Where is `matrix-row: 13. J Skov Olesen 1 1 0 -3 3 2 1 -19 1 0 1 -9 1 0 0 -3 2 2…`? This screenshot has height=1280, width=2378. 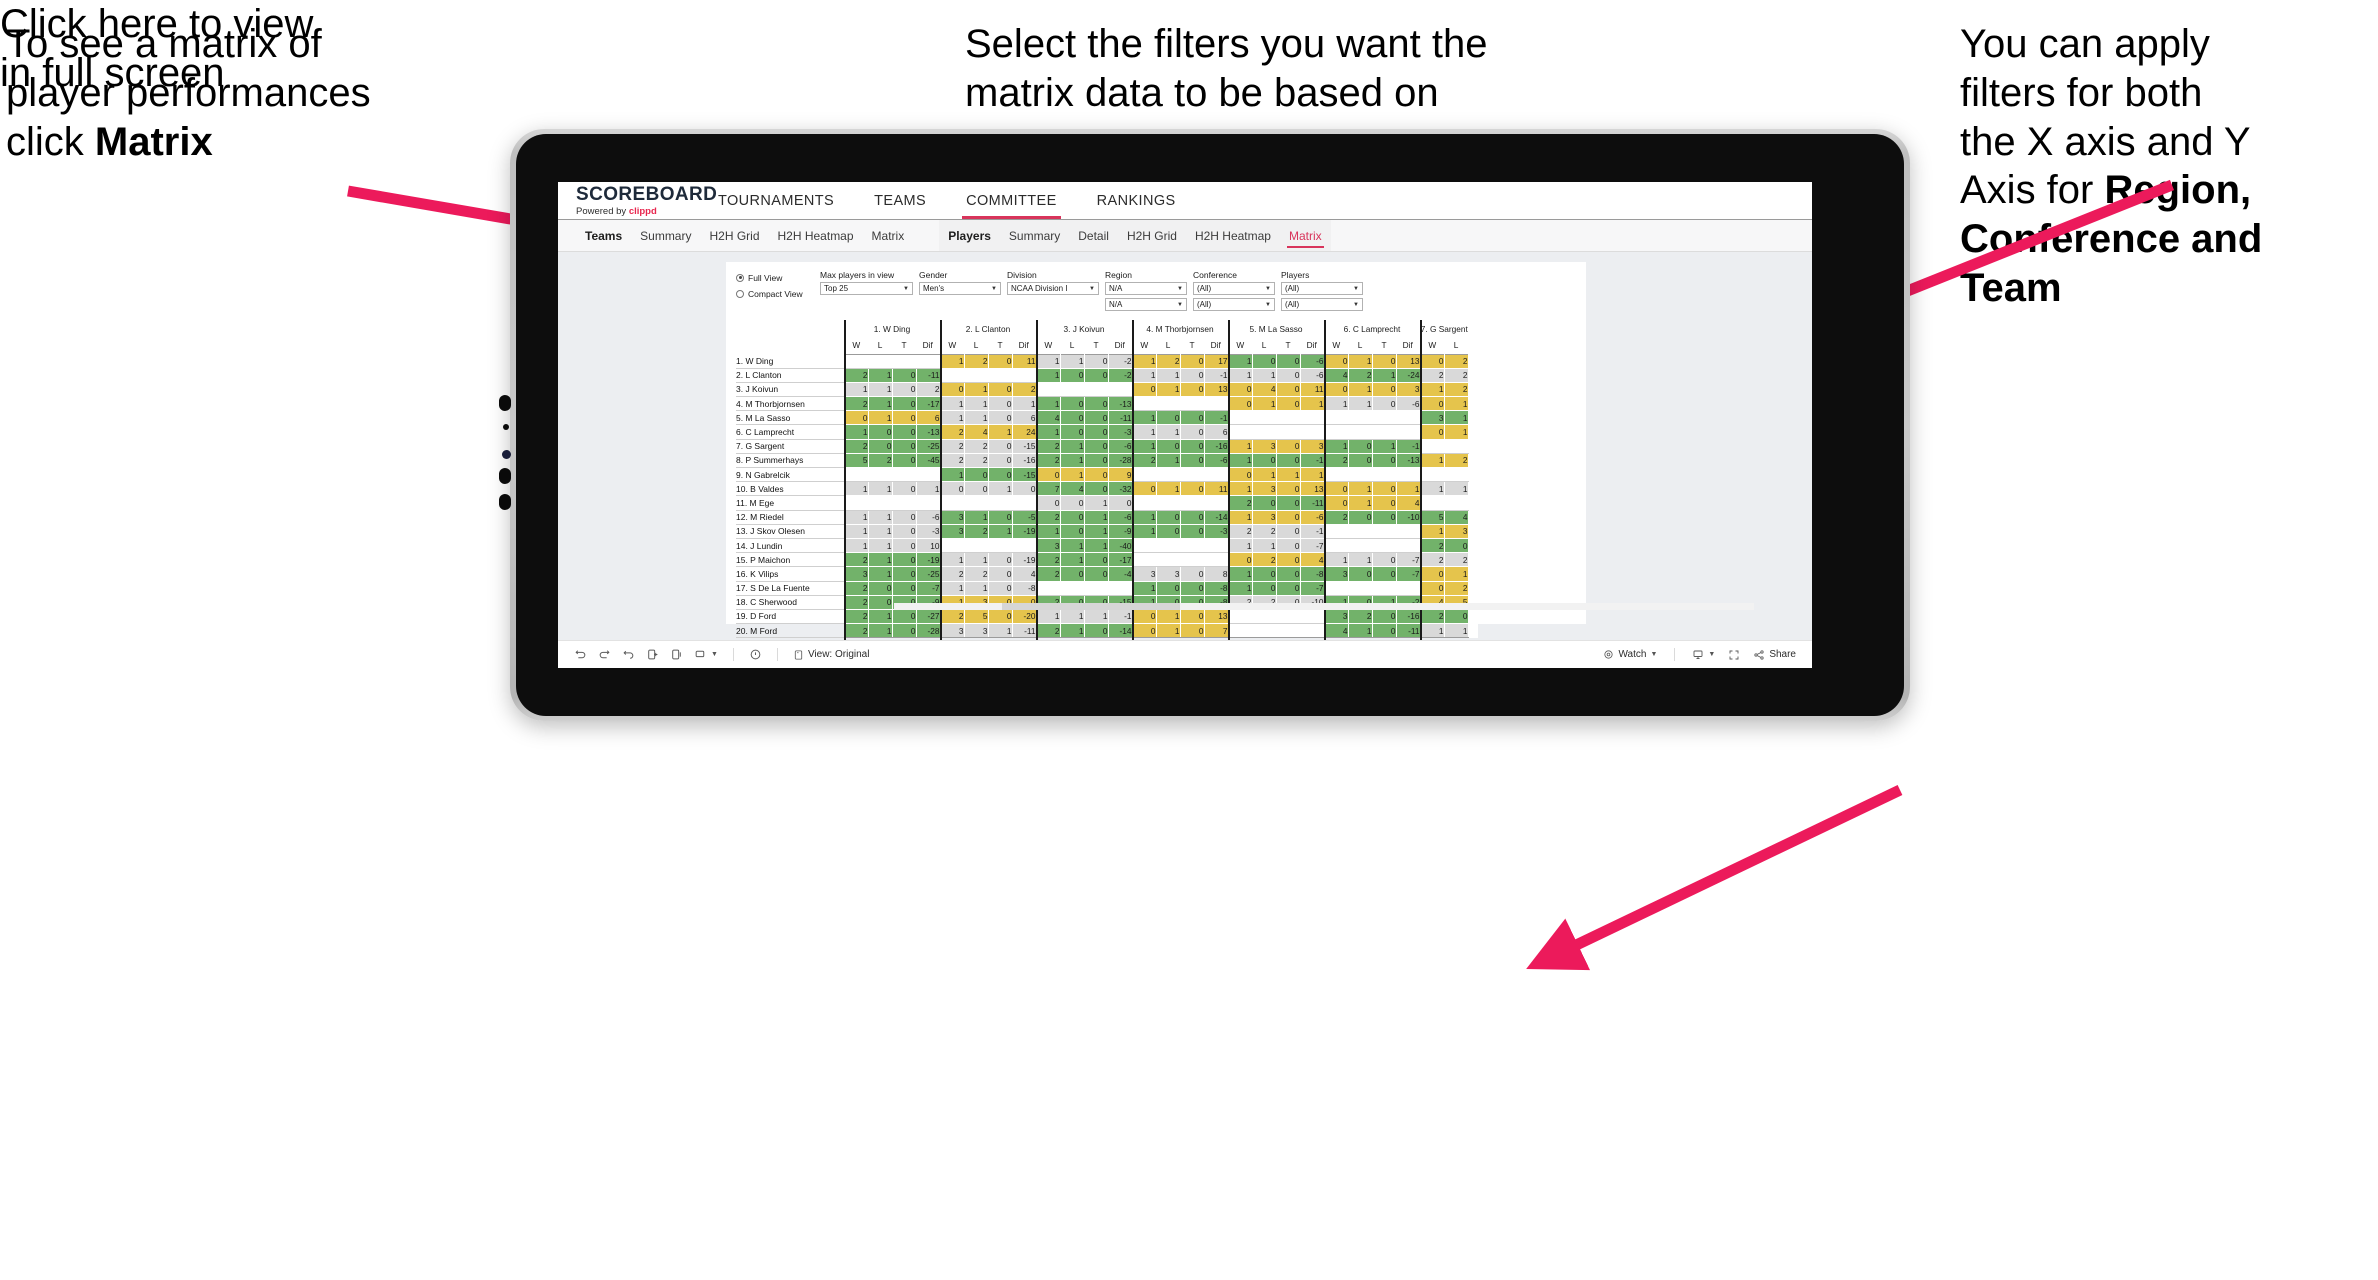 matrix-row: 13. J Skov Olesen 1 1 0 -3 3 2 1 -19 1 0 1 -9 1 0 0 -3 2 2… is located at coordinates (1107, 531).